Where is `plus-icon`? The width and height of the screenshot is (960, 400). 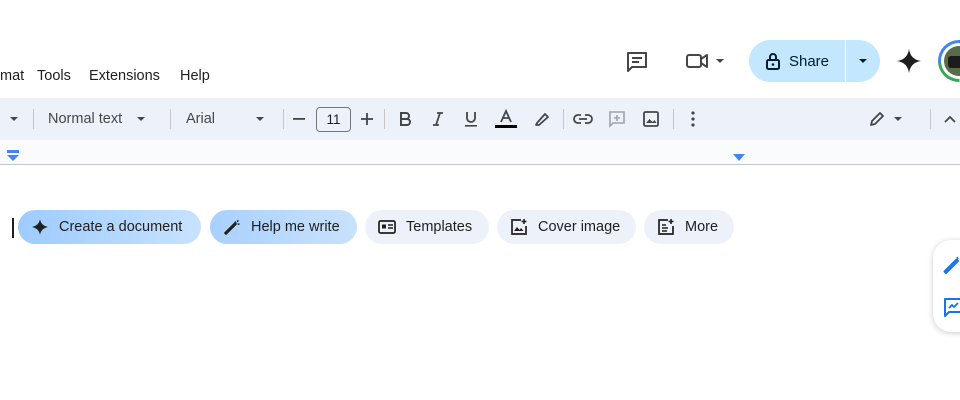
plus-icon is located at coordinates (367, 119).